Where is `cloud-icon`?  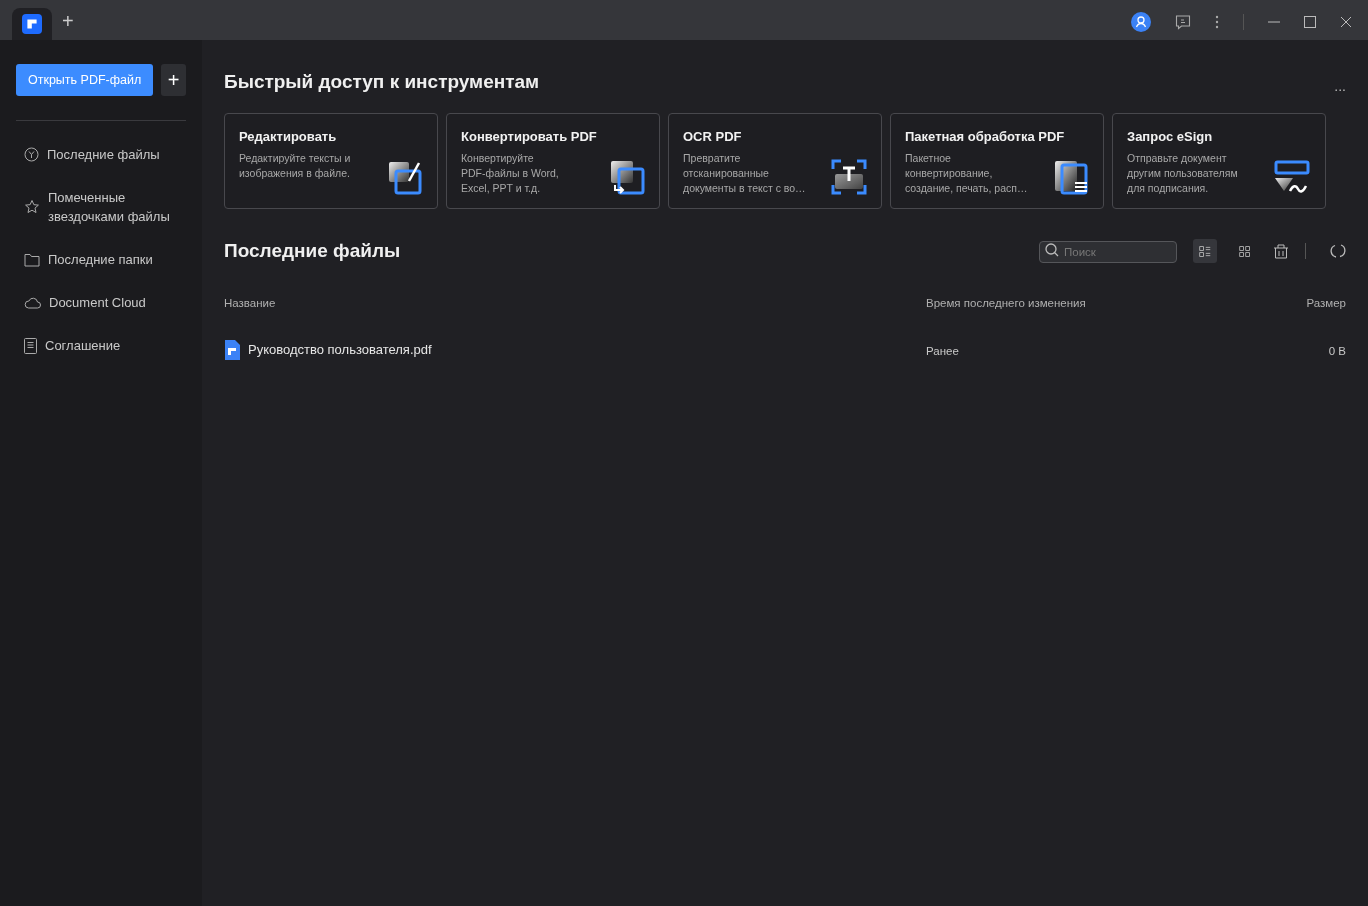 cloud-icon is located at coordinates (32, 302).